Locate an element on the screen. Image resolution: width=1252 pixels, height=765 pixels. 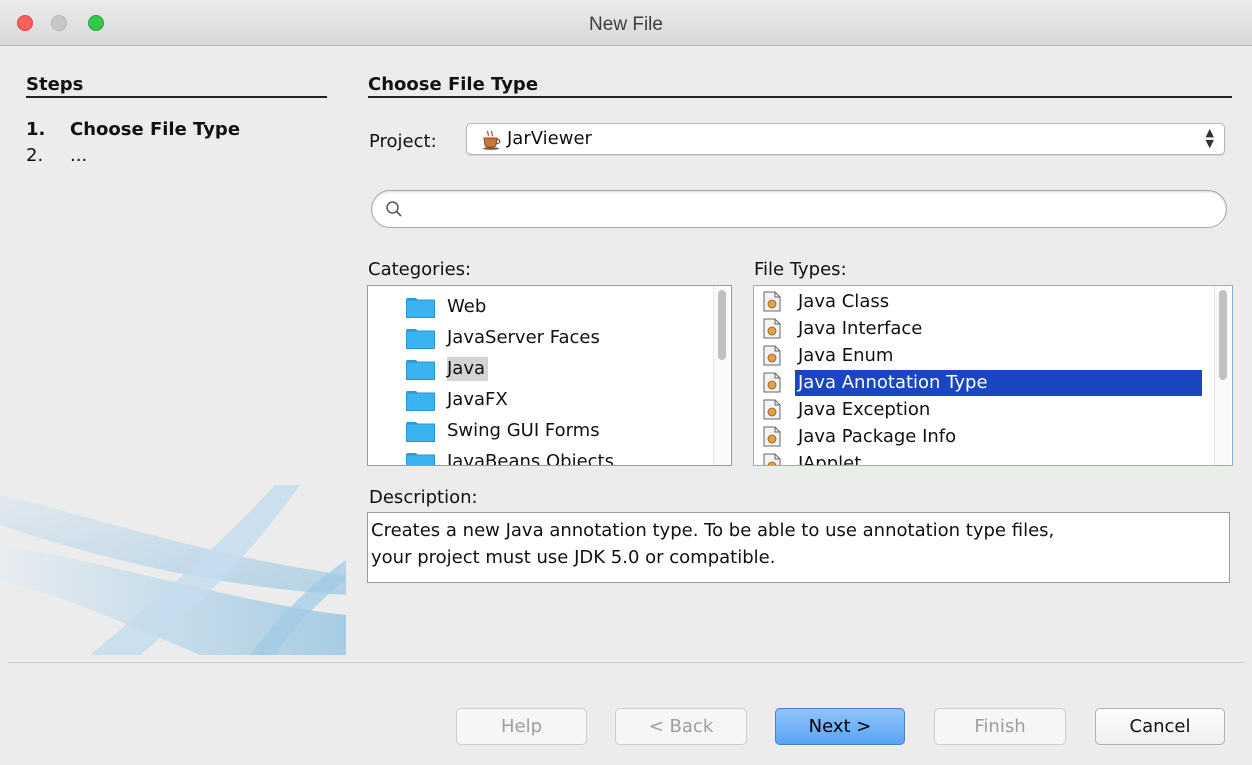
help-button: Help is located at coordinates (521, 726).